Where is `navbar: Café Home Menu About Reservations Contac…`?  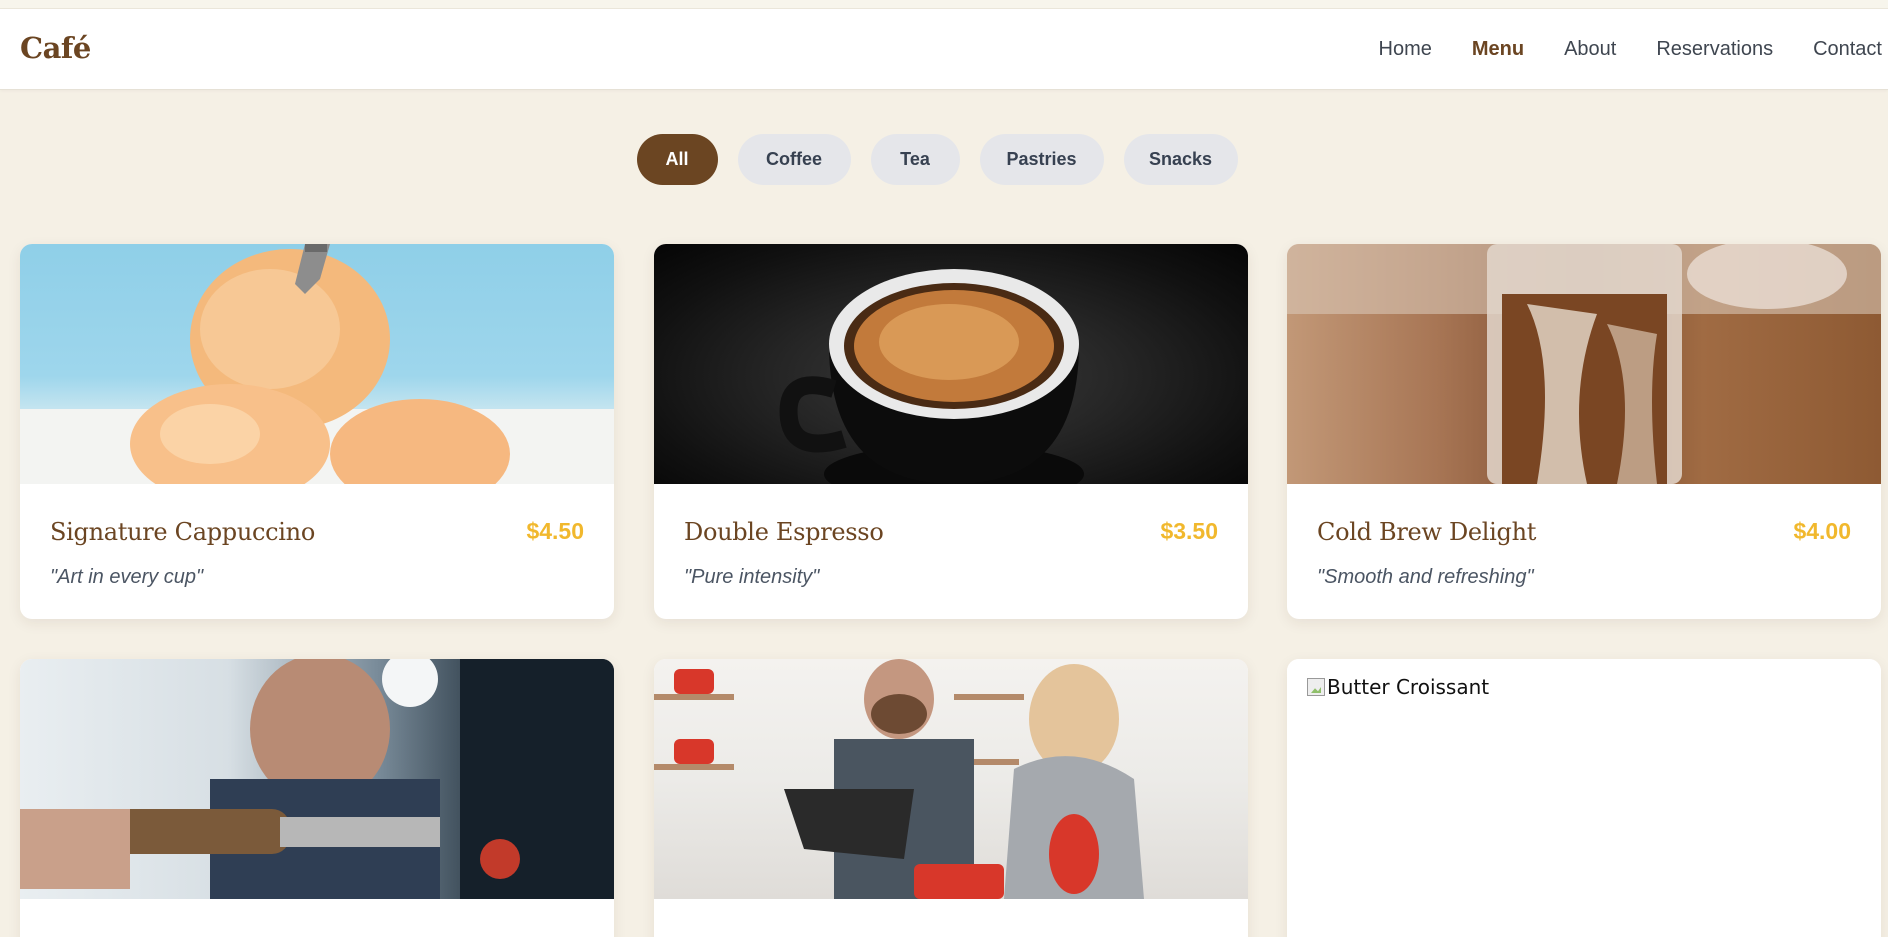
navbar: Café Home Menu About Reservations Contac… is located at coordinates (944, 49).